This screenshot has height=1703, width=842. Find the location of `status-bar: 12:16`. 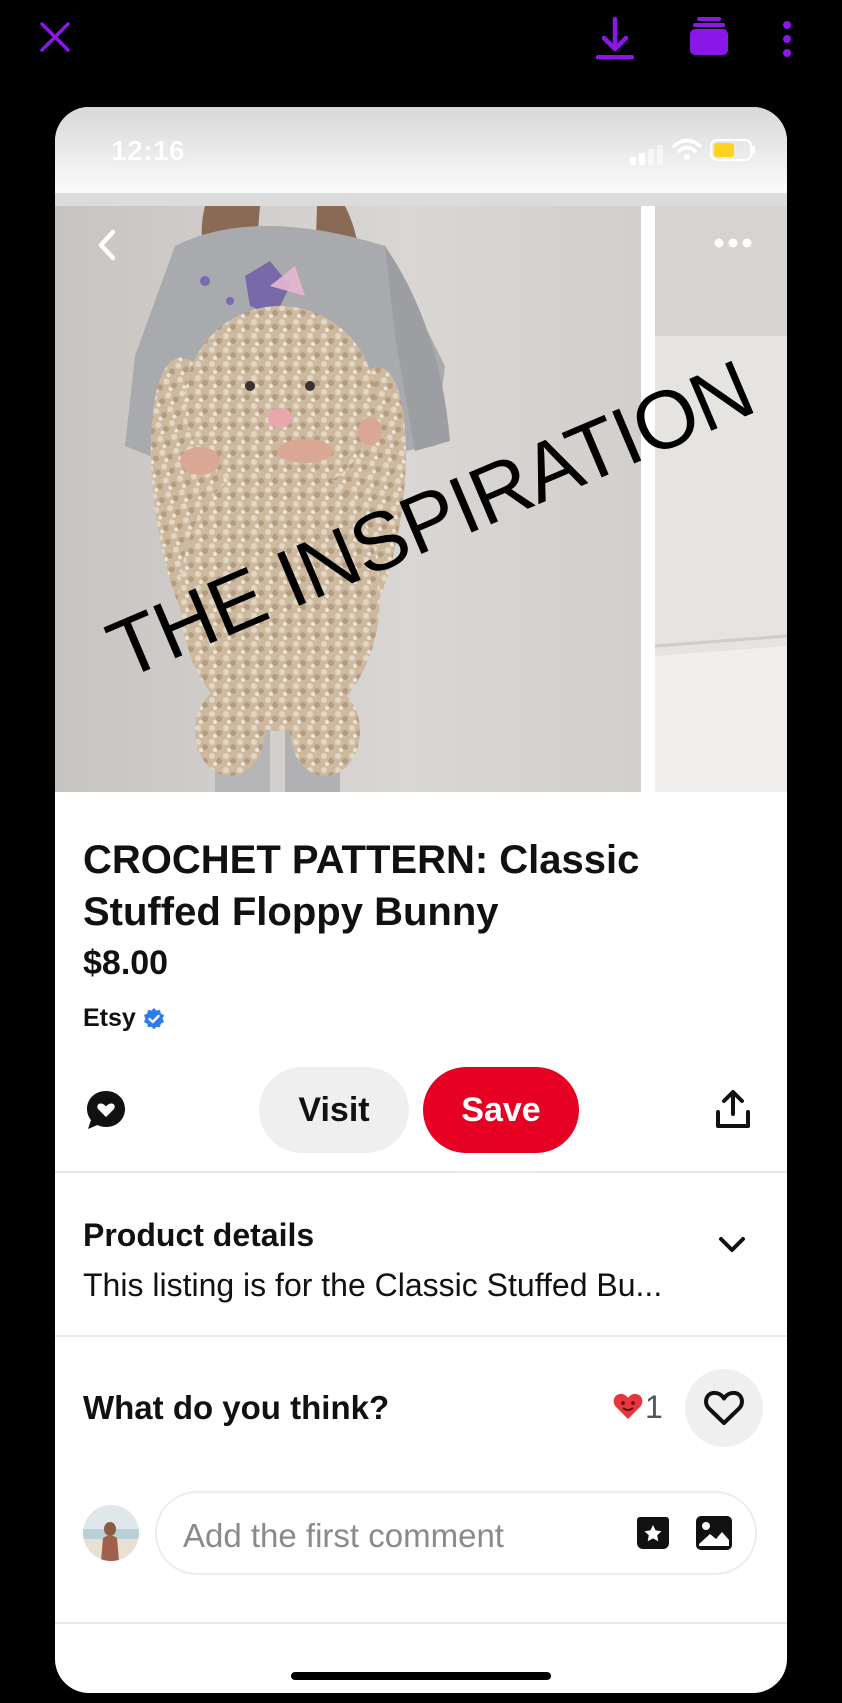

status-bar: 12:16 is located at coordinates (421, 150).